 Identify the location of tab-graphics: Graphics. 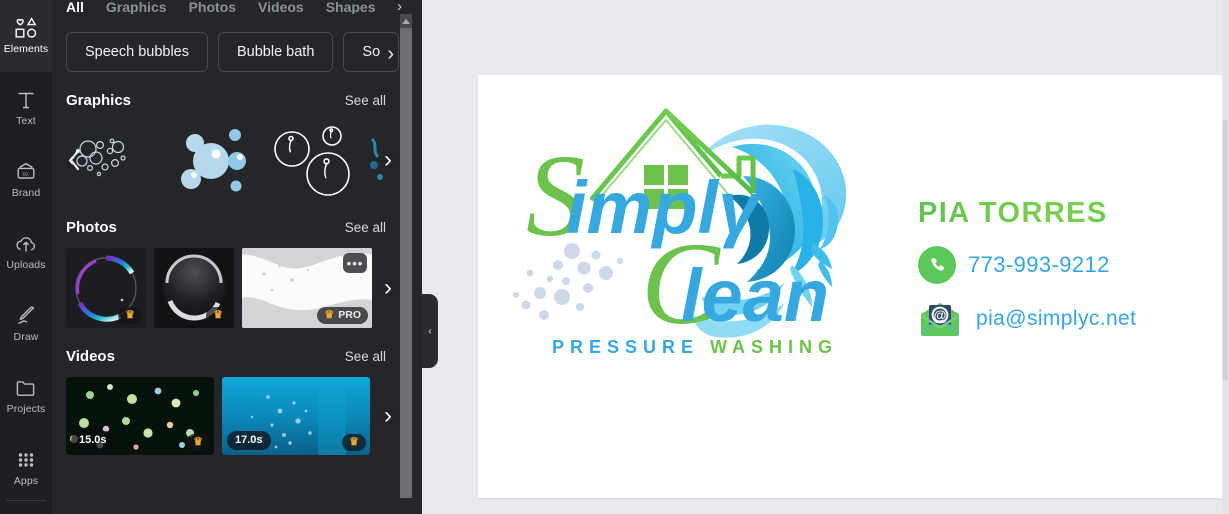
(136, 7).